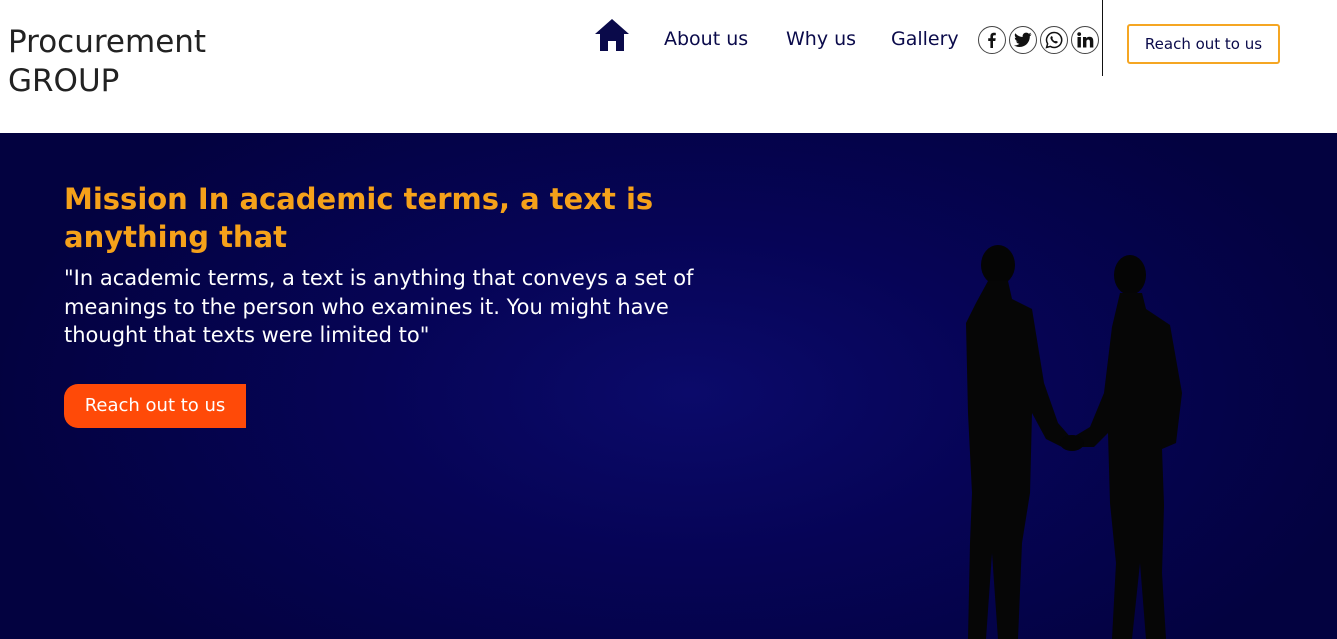  I want to click on hero-reach-out-button: Reach out to us, so click(155, 406).